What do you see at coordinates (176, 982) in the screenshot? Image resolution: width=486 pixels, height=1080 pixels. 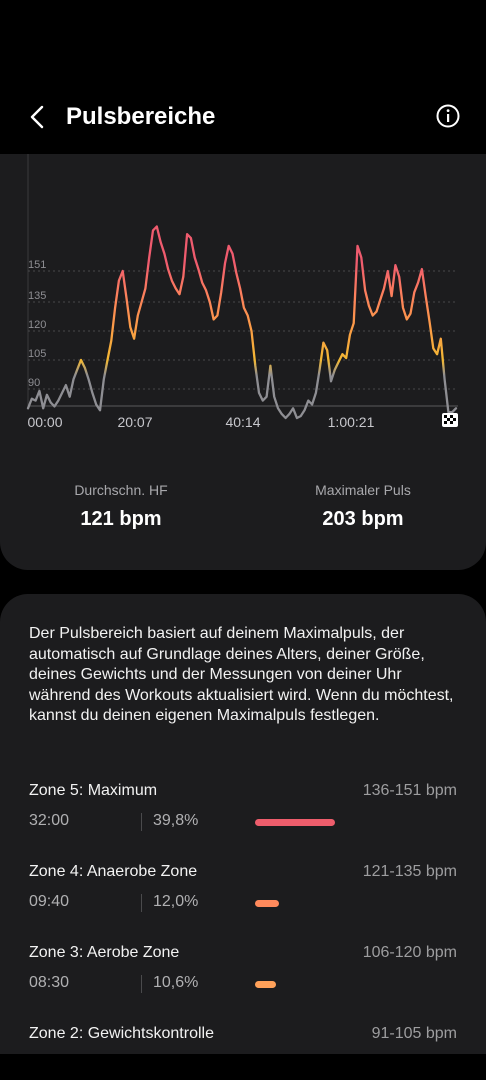 I see `zone-percent: 10,6%` at bounding box center [176, 982].